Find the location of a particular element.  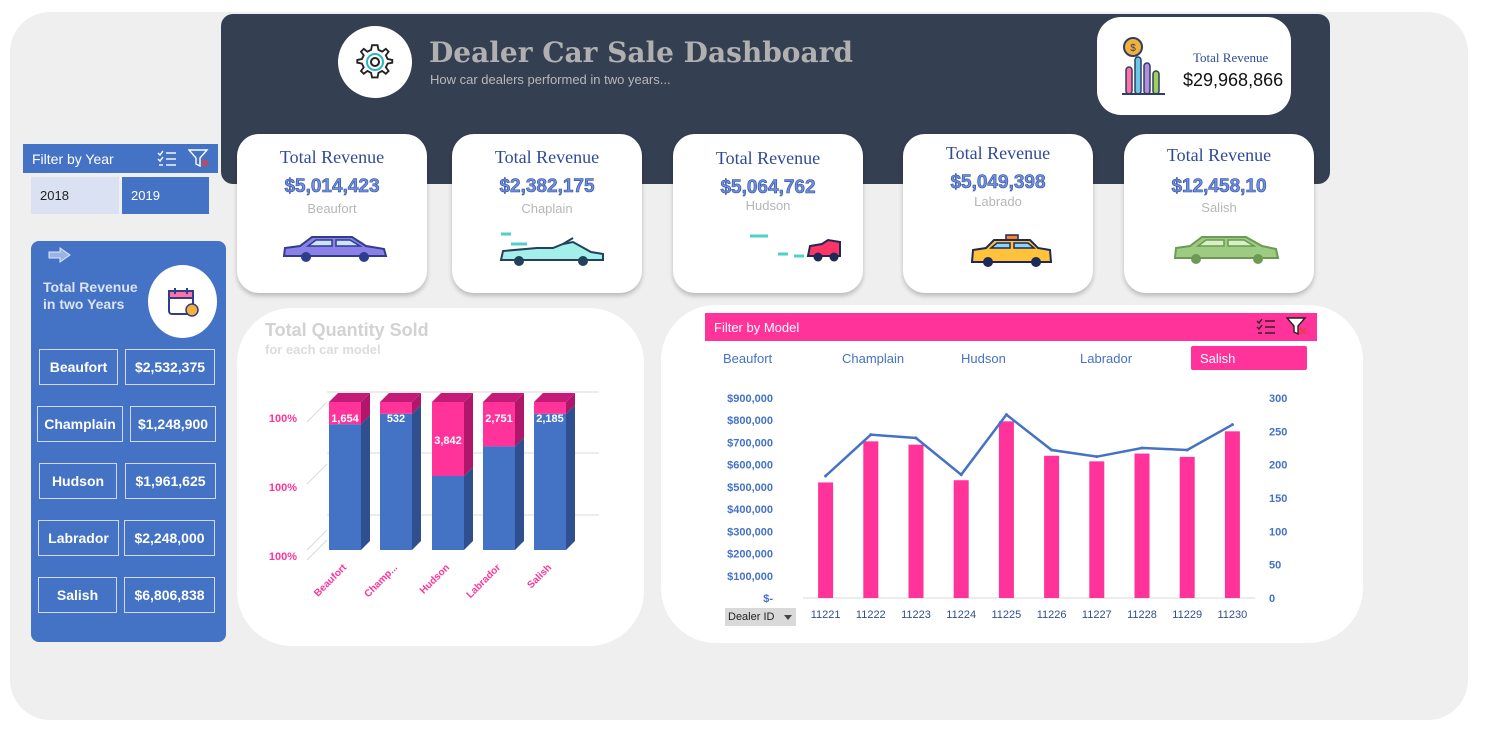

kpi-model-name: Beaufort is located at coordinates (332, 208).